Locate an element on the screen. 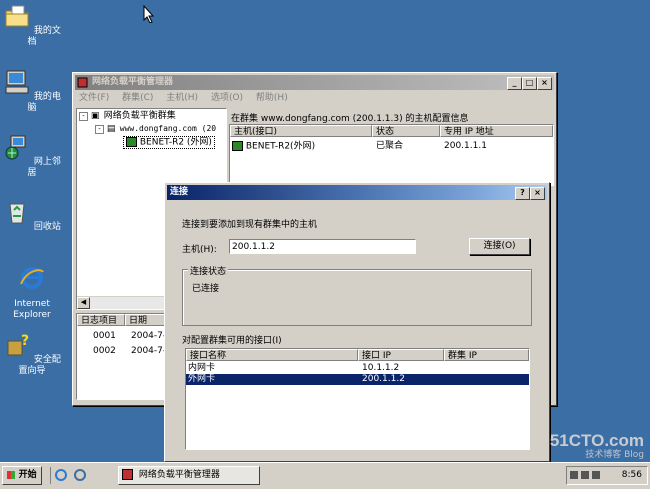  window-title: 网络负载平衡管理器 is located at coordinates (133, 82).